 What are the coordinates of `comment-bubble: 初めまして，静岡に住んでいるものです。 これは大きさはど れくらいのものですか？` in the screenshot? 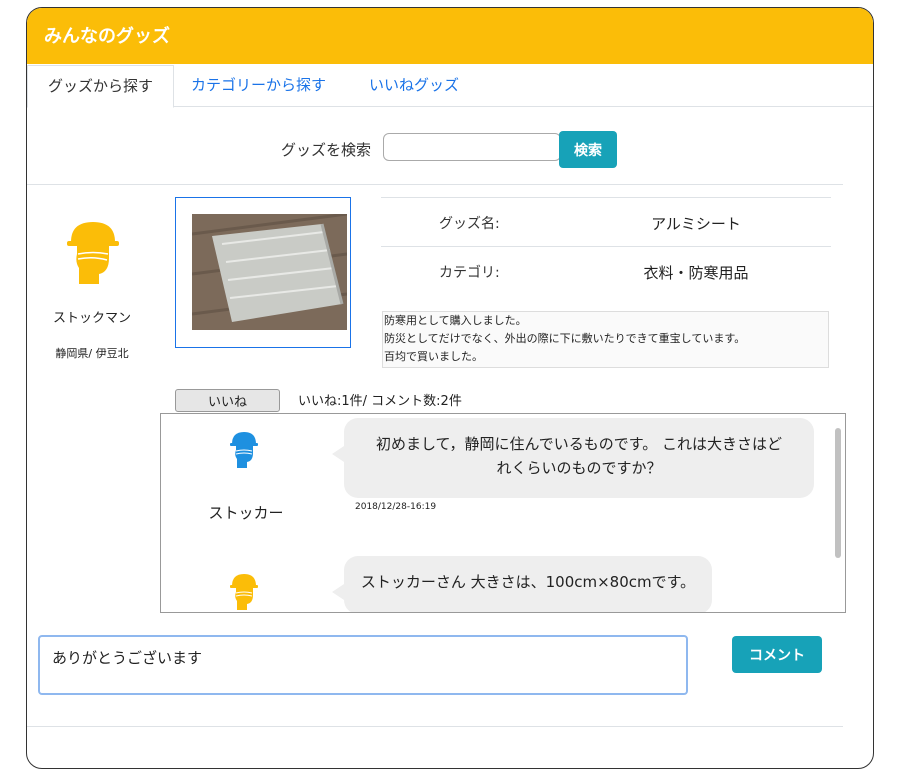 It's located at (573, 458).